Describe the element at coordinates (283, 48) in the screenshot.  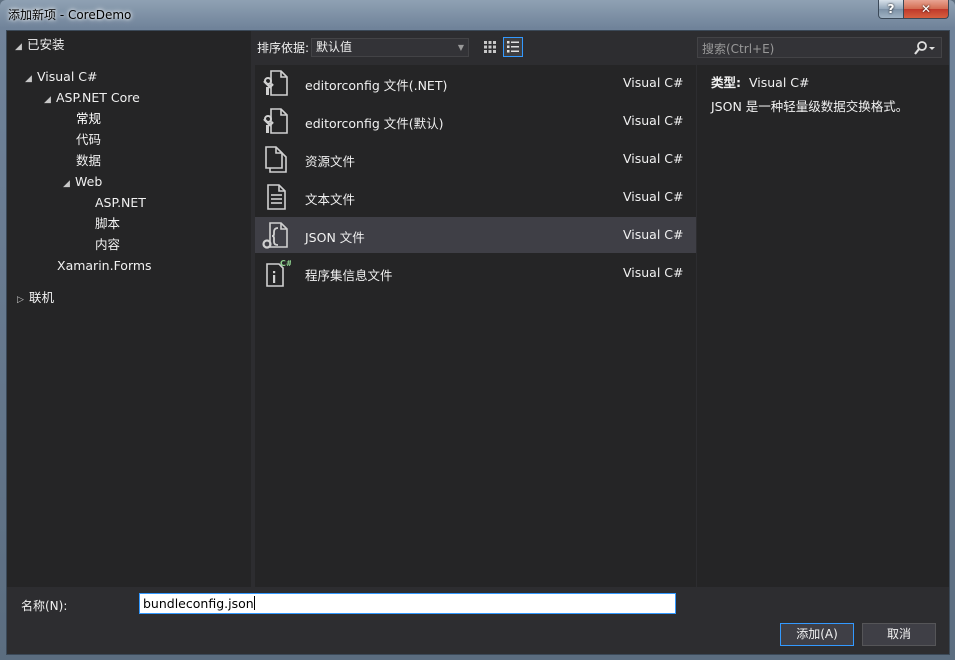
I see `sort-label: 排序依据:` at that location.